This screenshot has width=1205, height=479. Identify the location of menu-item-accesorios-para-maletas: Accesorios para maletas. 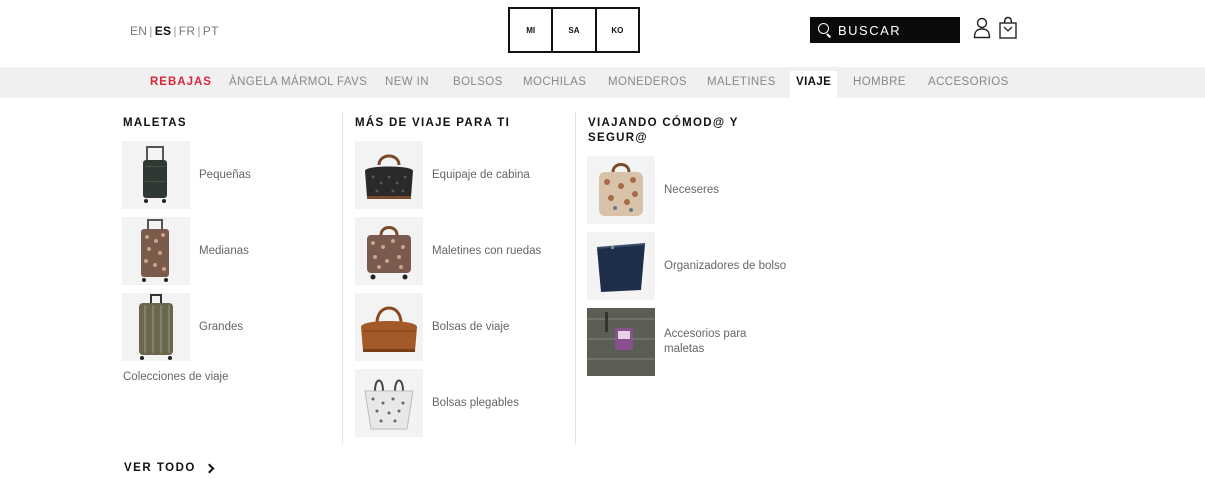
(666, 342).